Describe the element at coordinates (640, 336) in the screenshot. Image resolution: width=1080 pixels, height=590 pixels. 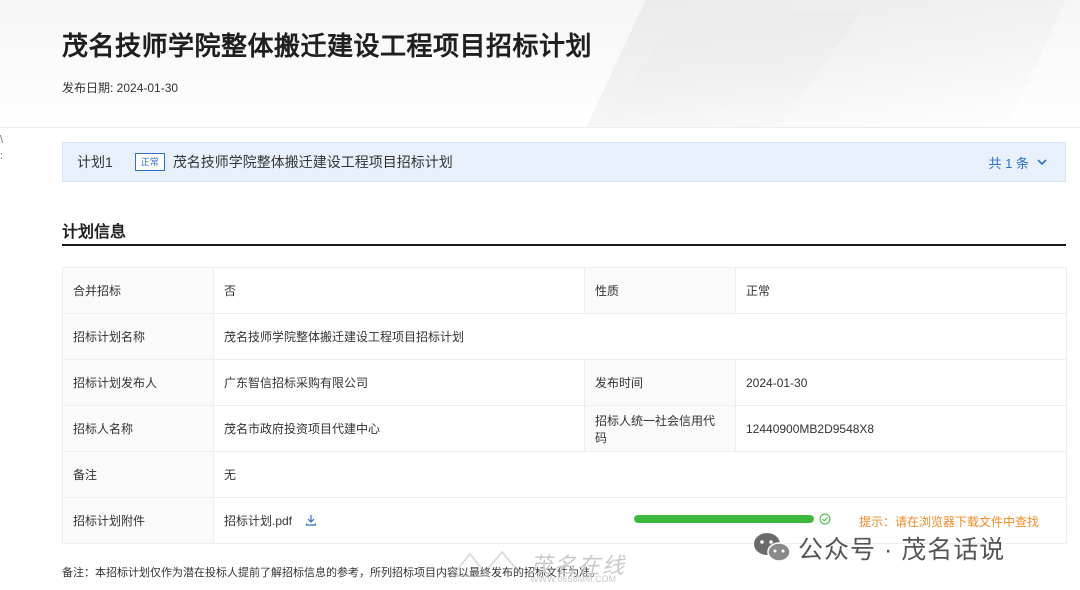
I see `field-value: 茂名技师学院整体搬迁建设工程项目招标计划` at that location.